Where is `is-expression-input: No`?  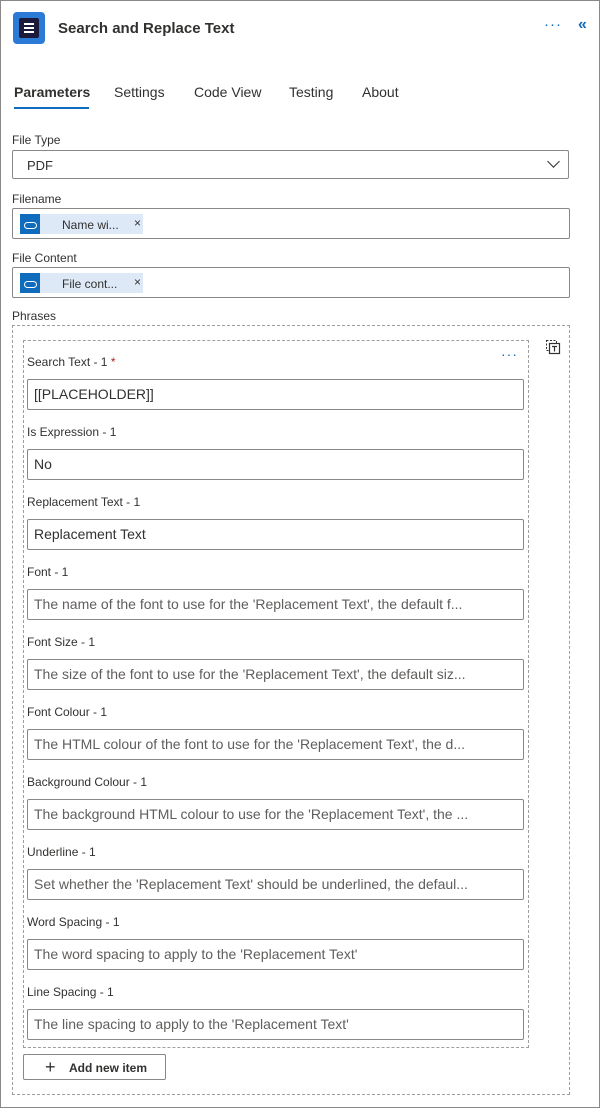
is-expression-input: No is located at coordinates (275, 464).